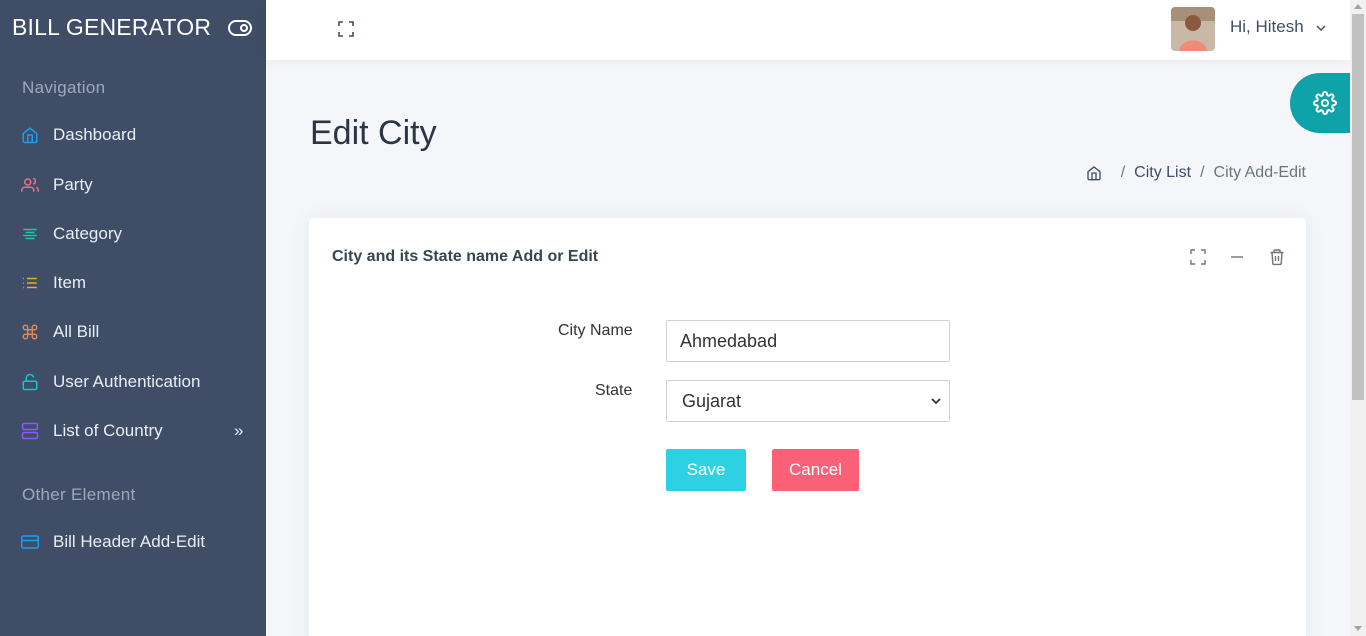 This screenshot has width=1366, height=636. Describe the element at coordinates (129, 541) in the screenshot. I see `sidebar-item-label: Bill Header Add-Edit` at that location.